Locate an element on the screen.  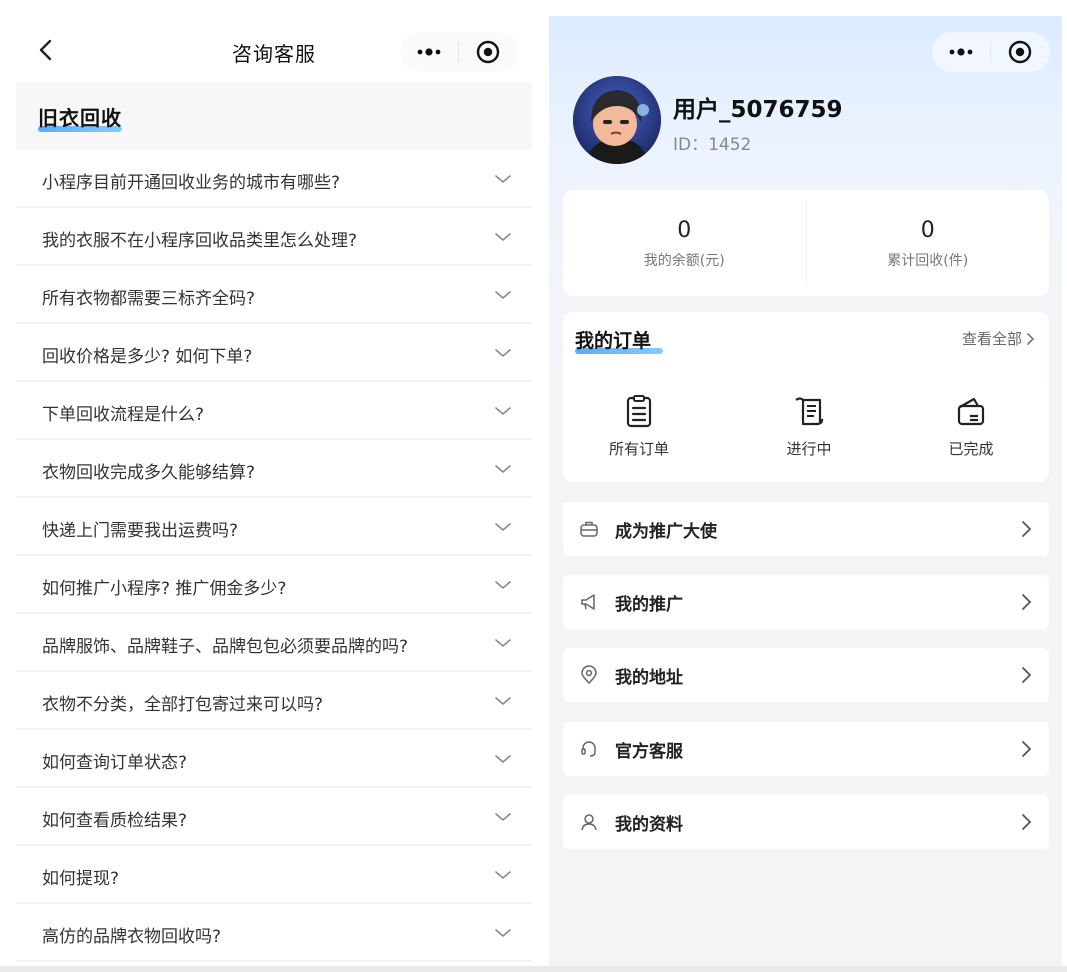
bottom-divider is located at coordinates (533, 969).